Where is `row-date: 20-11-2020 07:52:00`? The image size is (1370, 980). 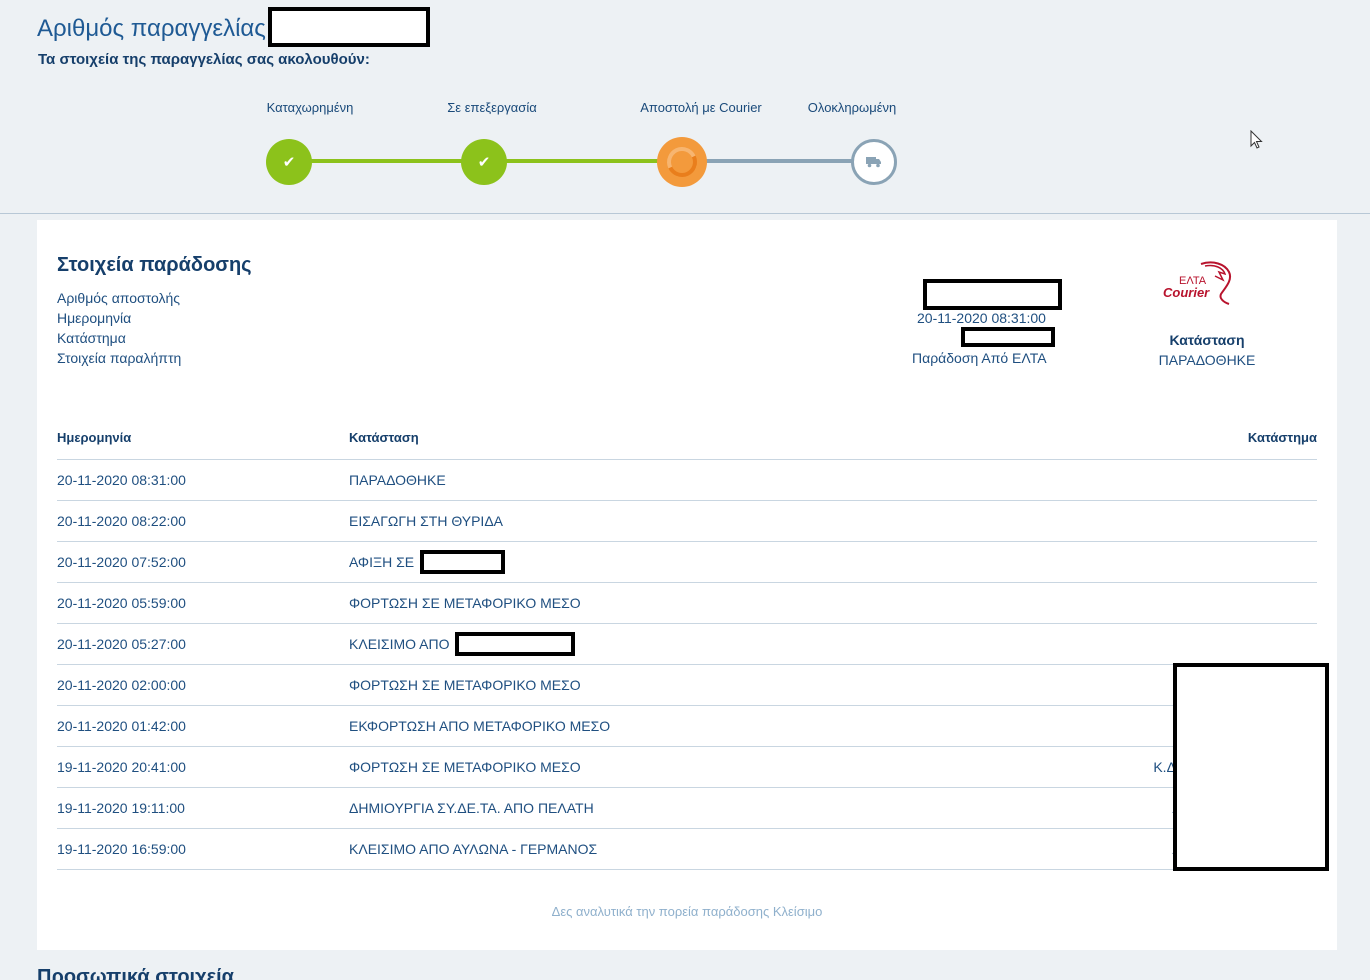 row-date: 20-11-2020 07:52:00 is located at coordinates (121, 562).